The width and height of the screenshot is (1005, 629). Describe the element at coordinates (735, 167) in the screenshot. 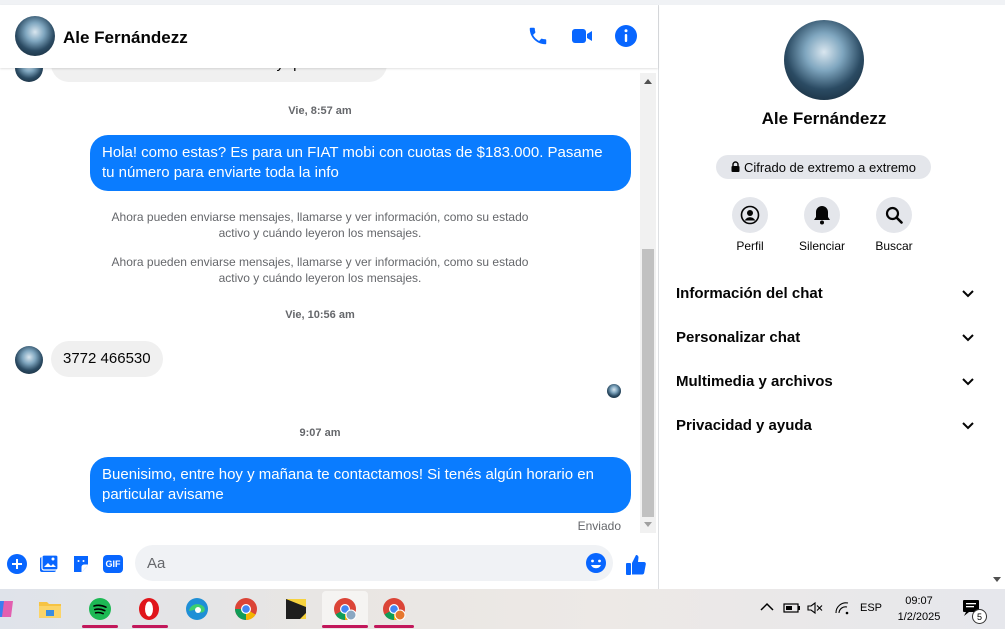

I see `lock-icon` at that location.